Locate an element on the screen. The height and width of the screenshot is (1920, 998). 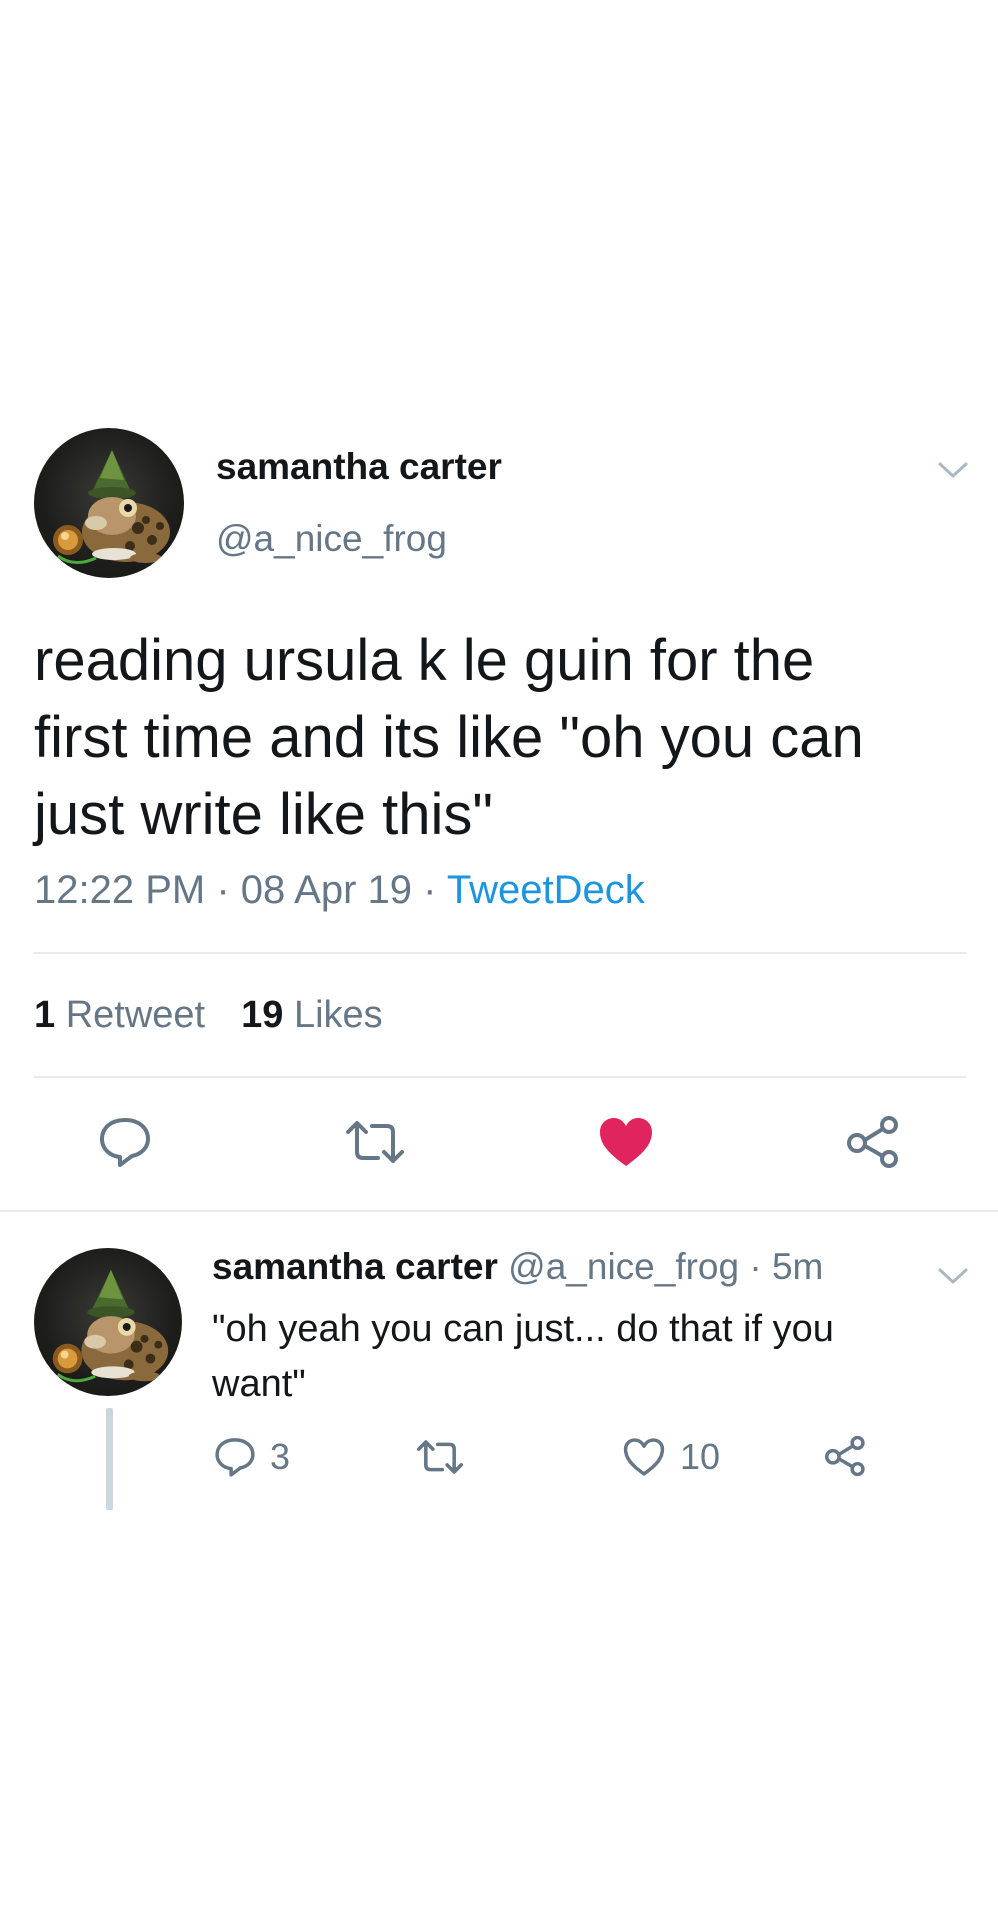
tweet-stats: 1 Retweet 19 Likes is located at coordinates (208, 1015).